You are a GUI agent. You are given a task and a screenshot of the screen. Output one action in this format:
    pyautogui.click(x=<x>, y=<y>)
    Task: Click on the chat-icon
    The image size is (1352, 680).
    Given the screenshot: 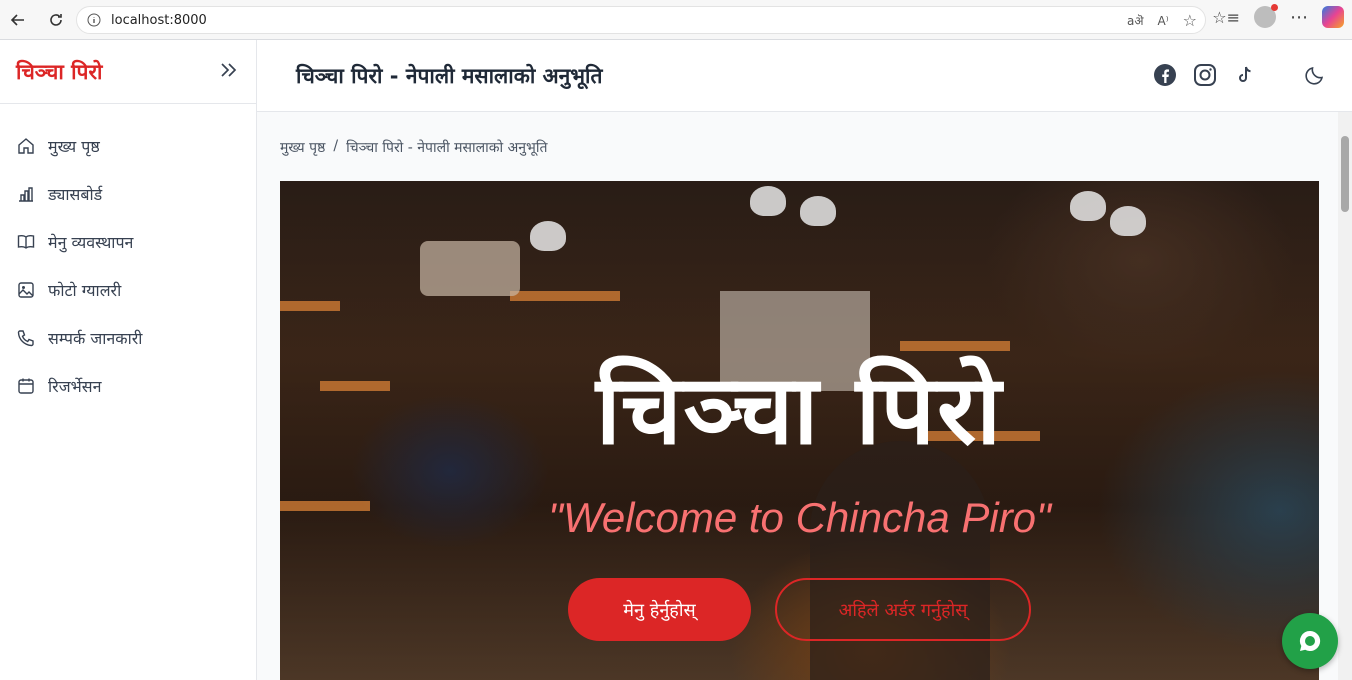 What is the action you would take?
    pyautogui.click(x=1310, y=640)
    